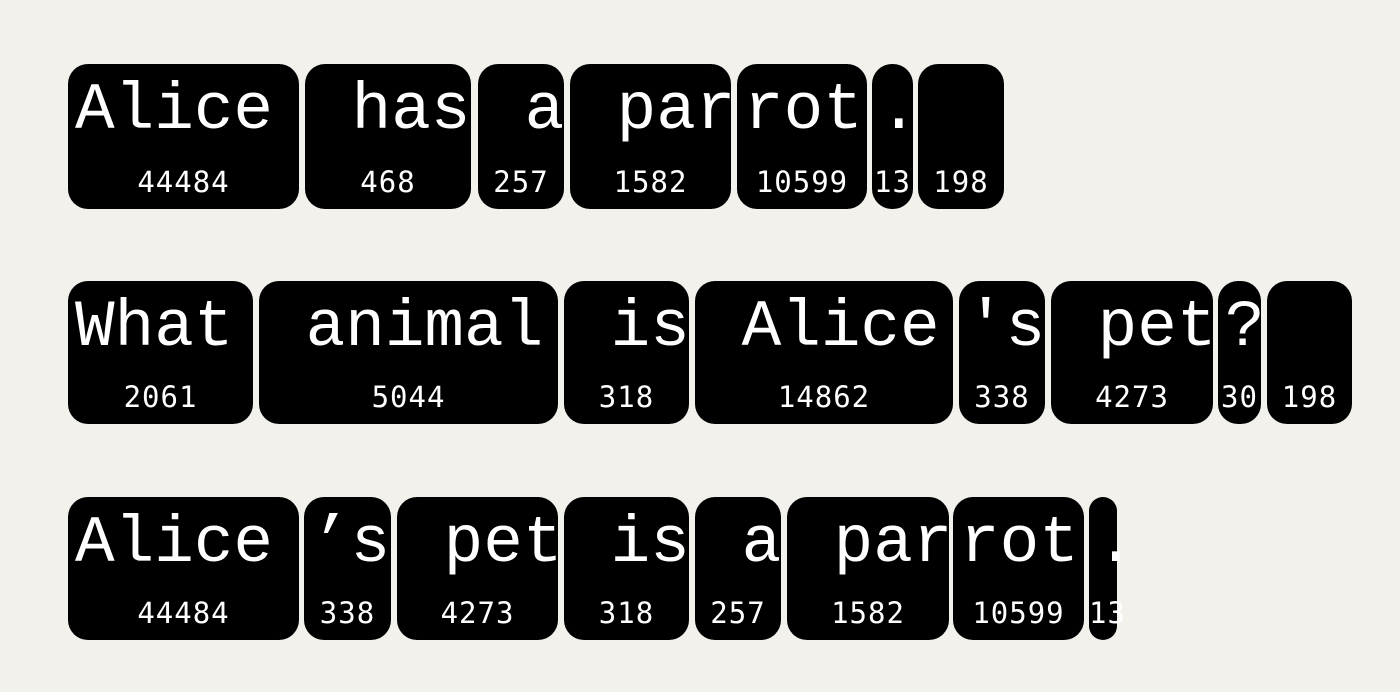 The width and height of the screenshot is (1400, 692). What do you see at coordinates (1245, 327) in the screenshot?
I see `token-text: ?` at bounding box center [1245, 327].